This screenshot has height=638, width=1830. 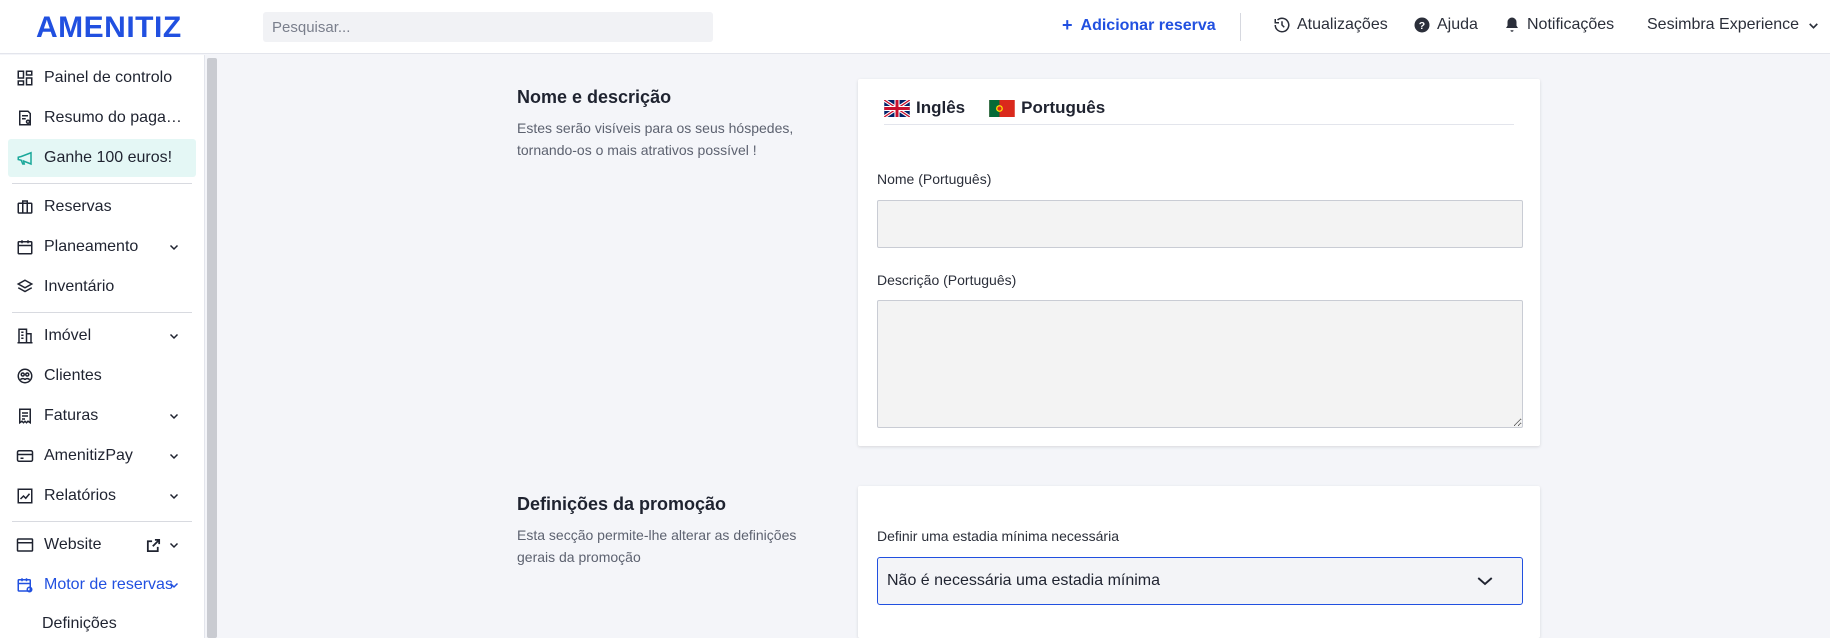 I want to click on sidebar-item-label: Inventário, so click(x=79, y=286).